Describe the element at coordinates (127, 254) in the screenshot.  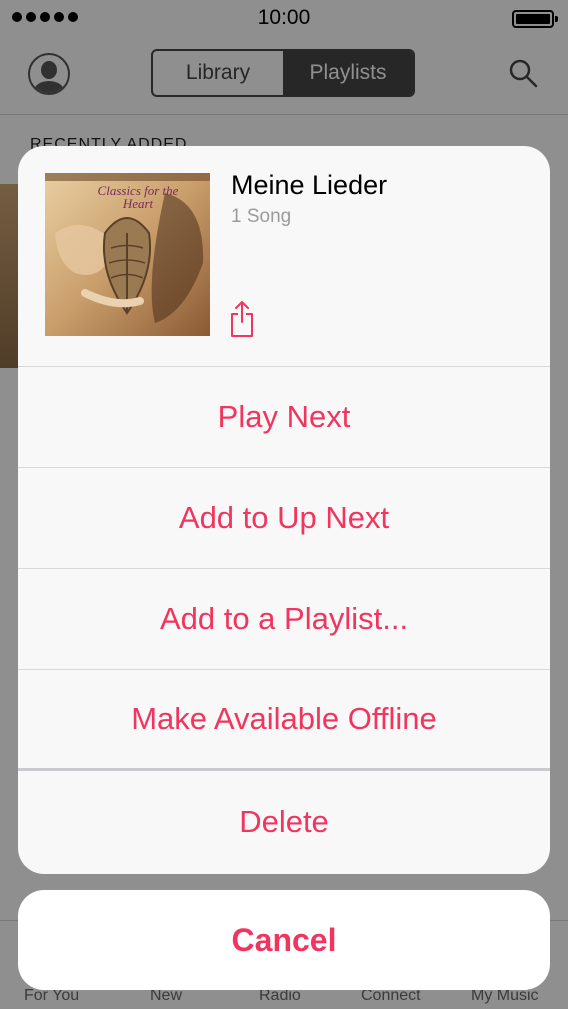
I see `album-artwork: Classics for the Heart` at that location.